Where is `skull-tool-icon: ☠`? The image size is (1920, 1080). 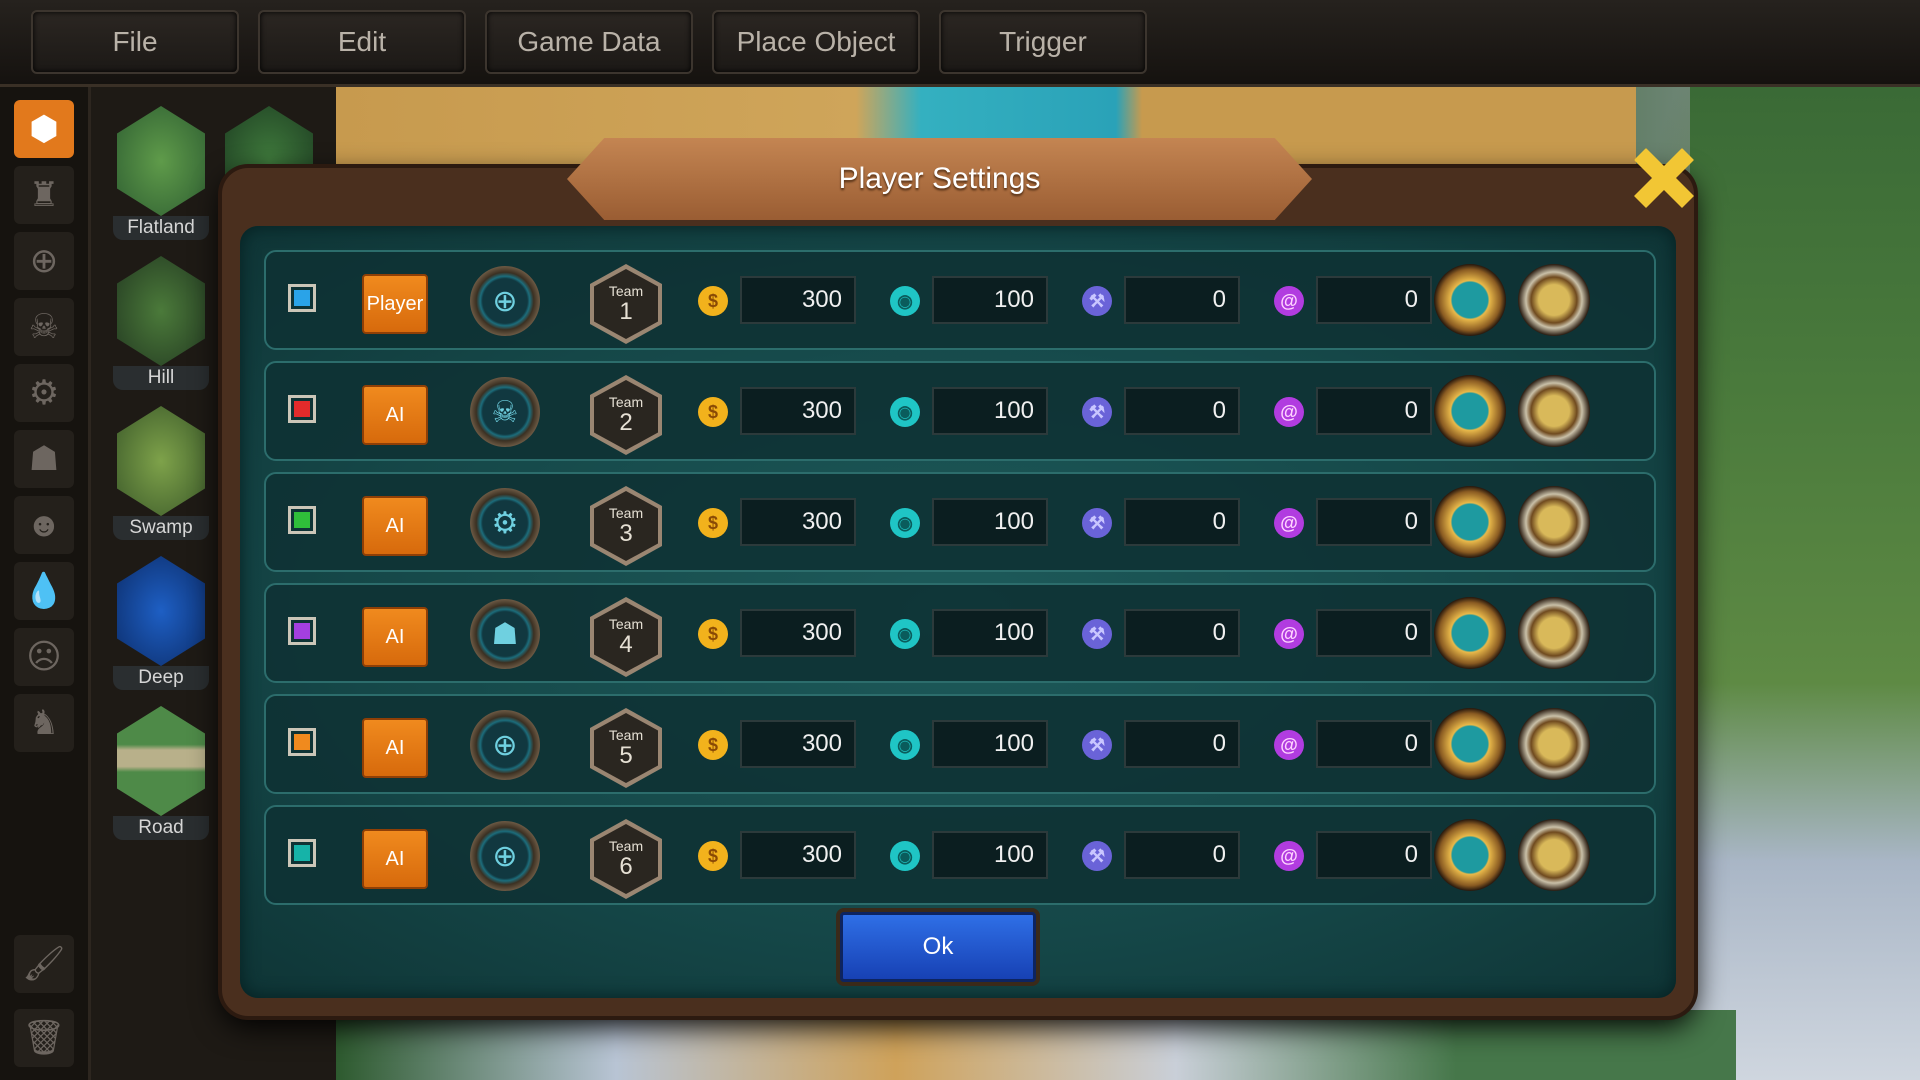
skull-tool-icon: ☠ is located at coordinates (44, 327).